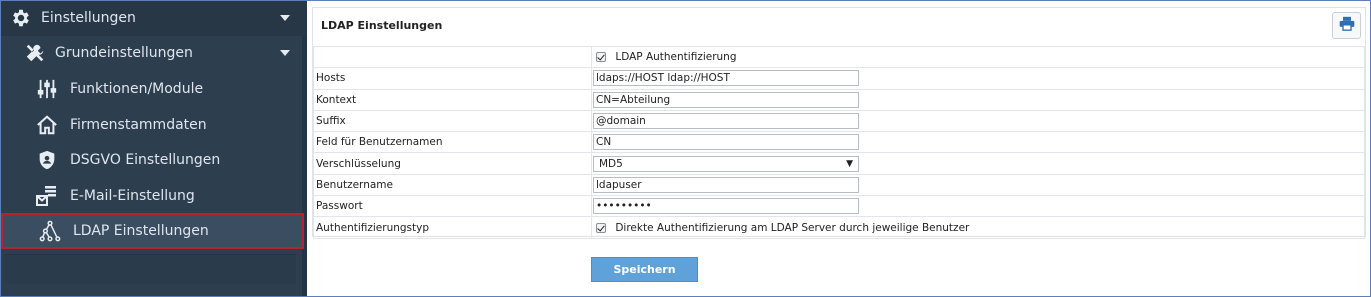 Image resolution: width=1371 pixels, height=297 pixels. I want to click on table-row: Passwort, so click(839, 206).